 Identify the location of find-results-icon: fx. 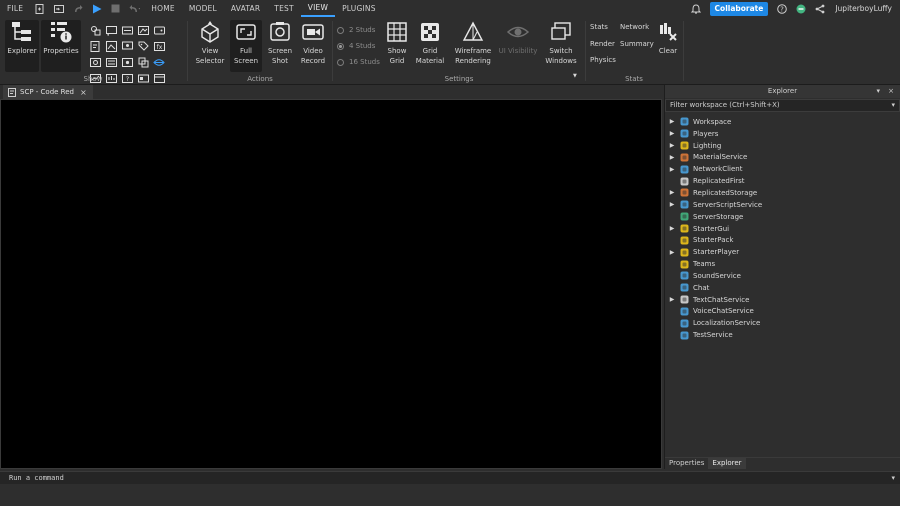
(159, 46).